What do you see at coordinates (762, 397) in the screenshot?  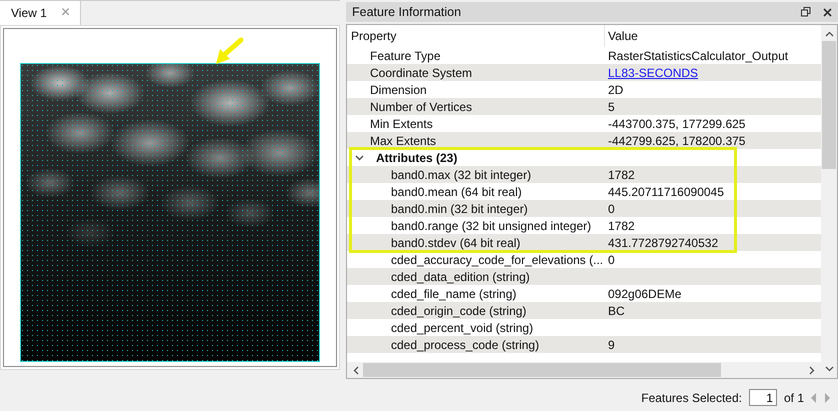 I see `feature-index-field: 1` at bounding box center [762, 397].